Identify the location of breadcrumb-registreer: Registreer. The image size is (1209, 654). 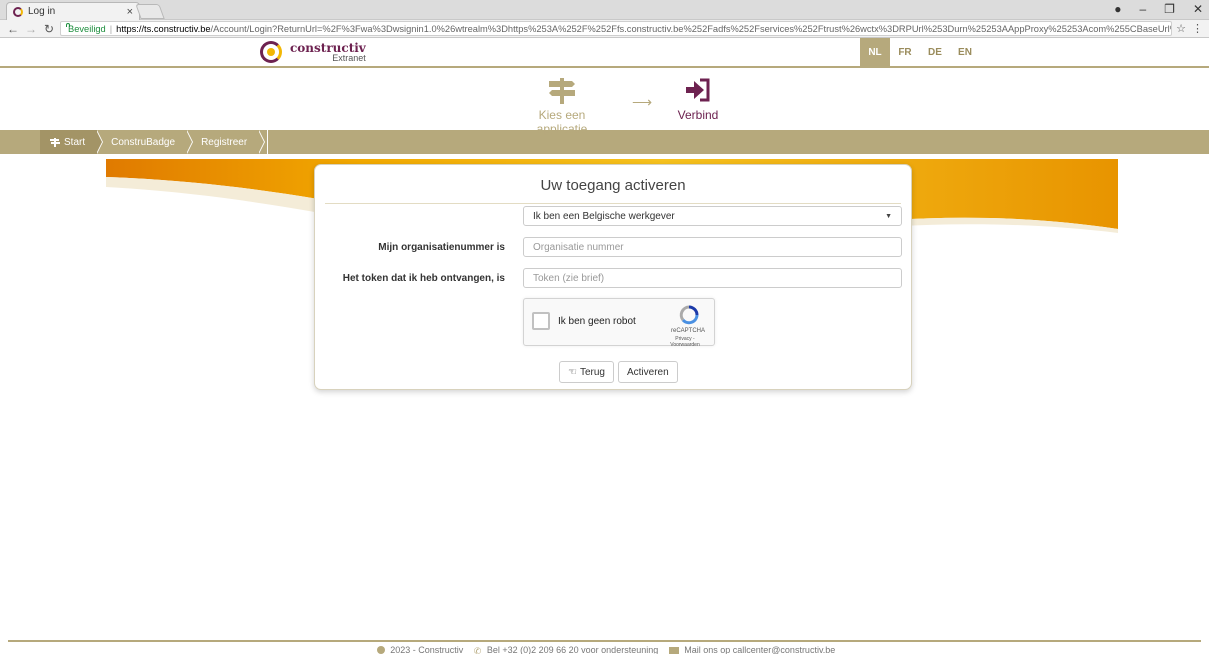
(226, 142).